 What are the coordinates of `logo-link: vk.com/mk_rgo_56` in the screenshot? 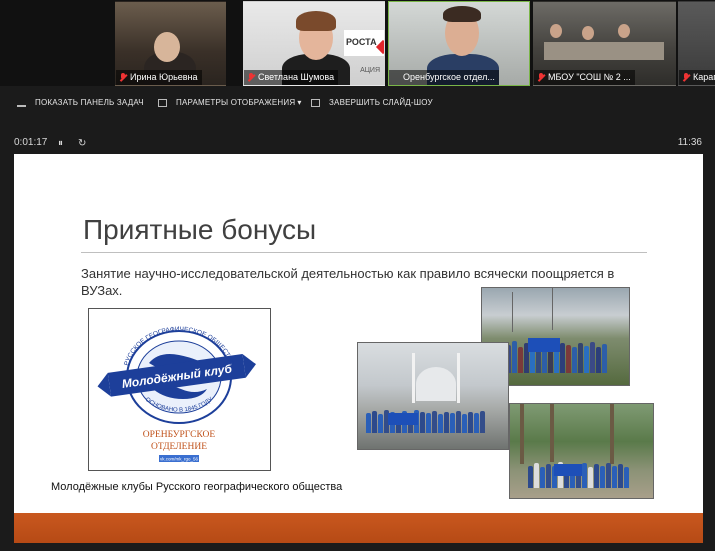 It's located at (179, 459).